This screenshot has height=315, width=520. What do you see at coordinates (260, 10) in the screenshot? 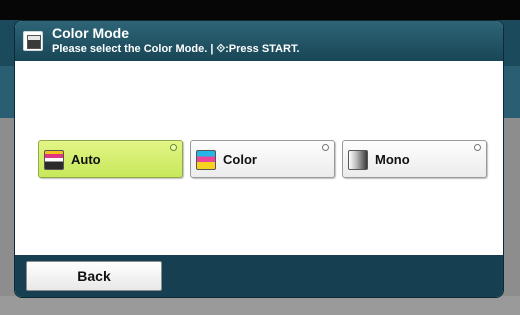
I see `background-top` at bounding box center [260, 10].